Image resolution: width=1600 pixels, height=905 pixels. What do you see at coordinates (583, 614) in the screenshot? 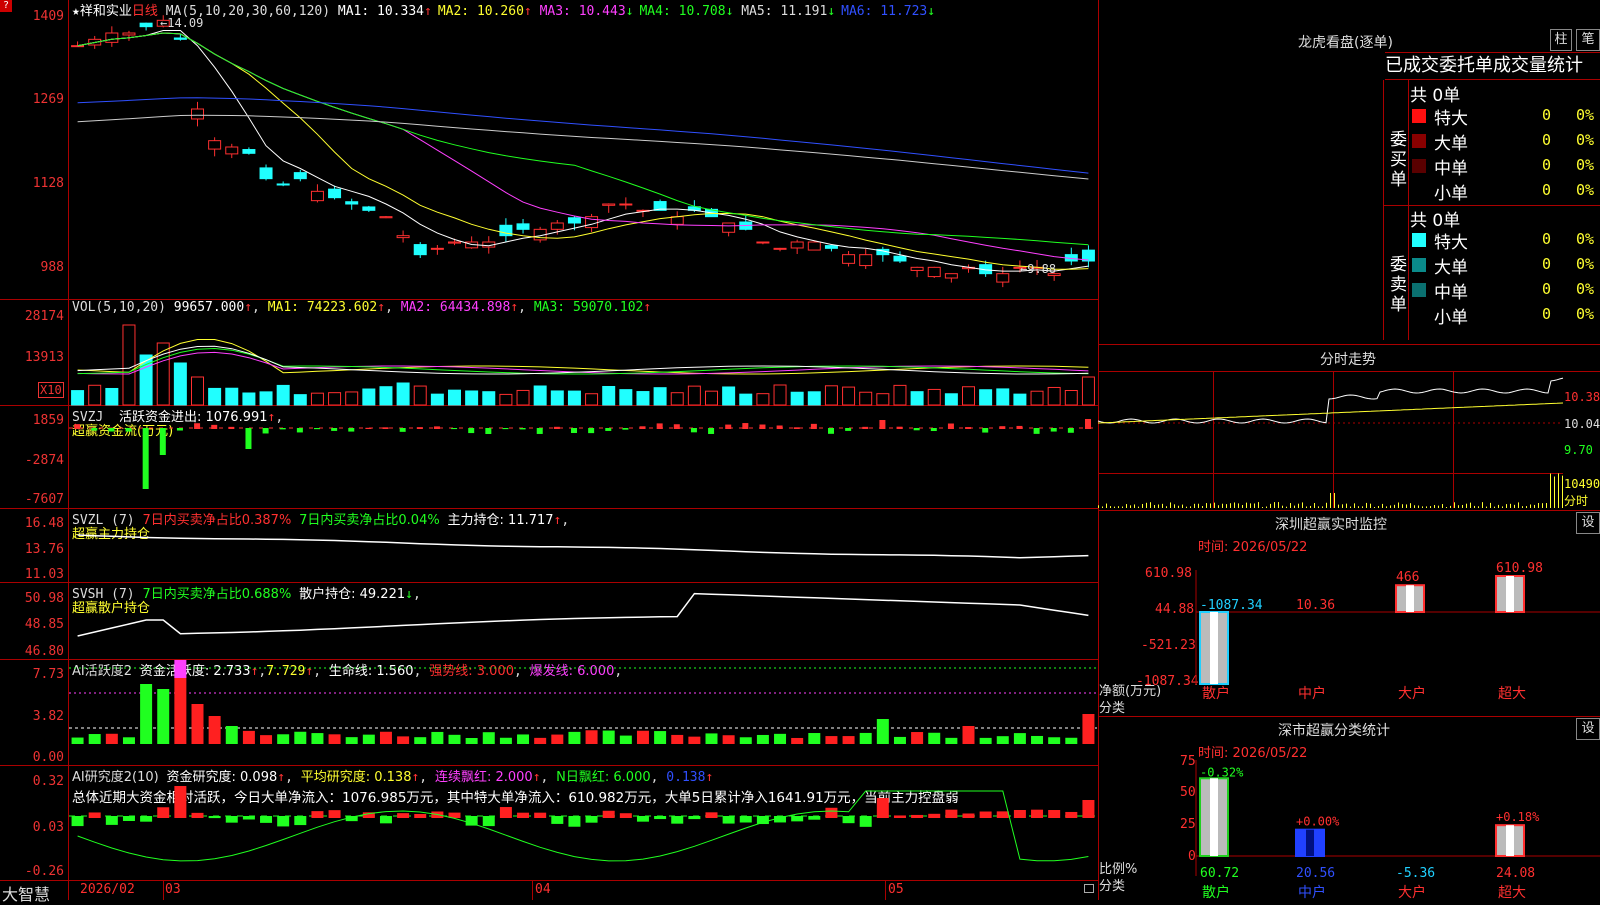
I see `svsh-line` at bounding box center [583, 614].